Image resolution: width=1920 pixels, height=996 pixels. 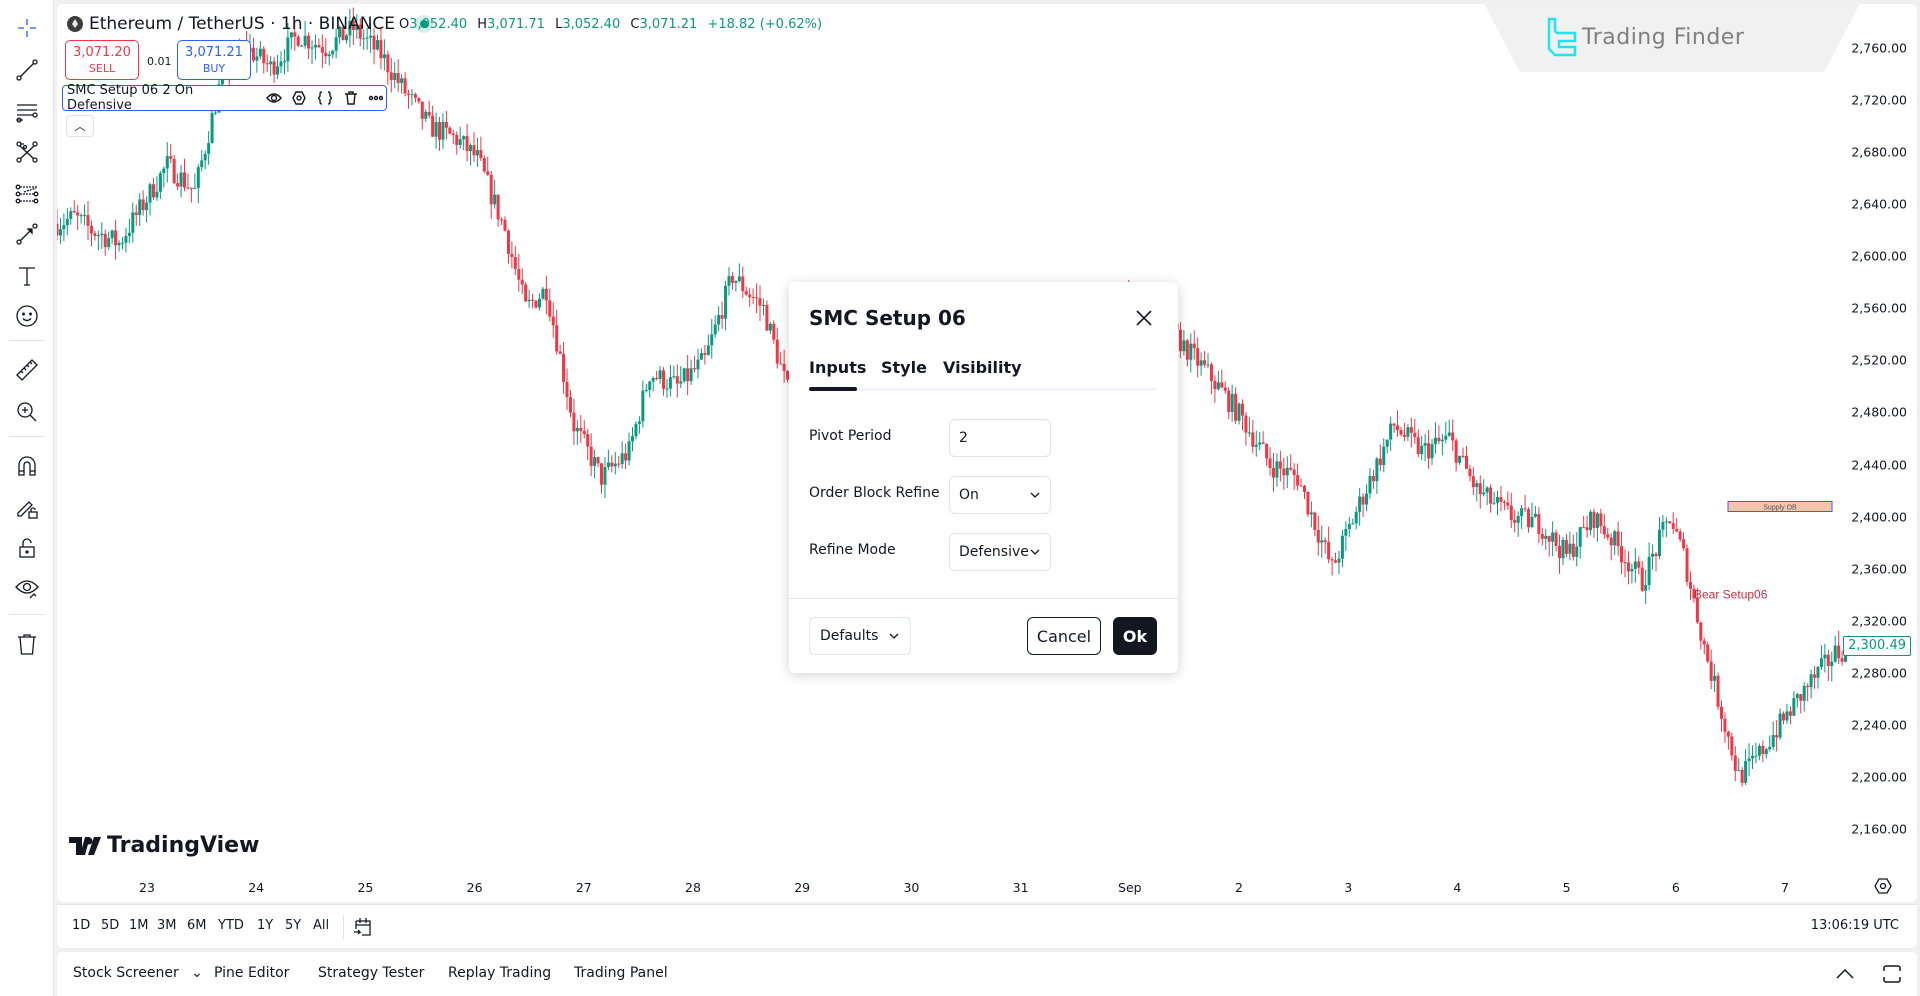 What do you see at coordinates (27, 548) in the screenshot?
I see `lock-icon` at bounding box center [27, 548].